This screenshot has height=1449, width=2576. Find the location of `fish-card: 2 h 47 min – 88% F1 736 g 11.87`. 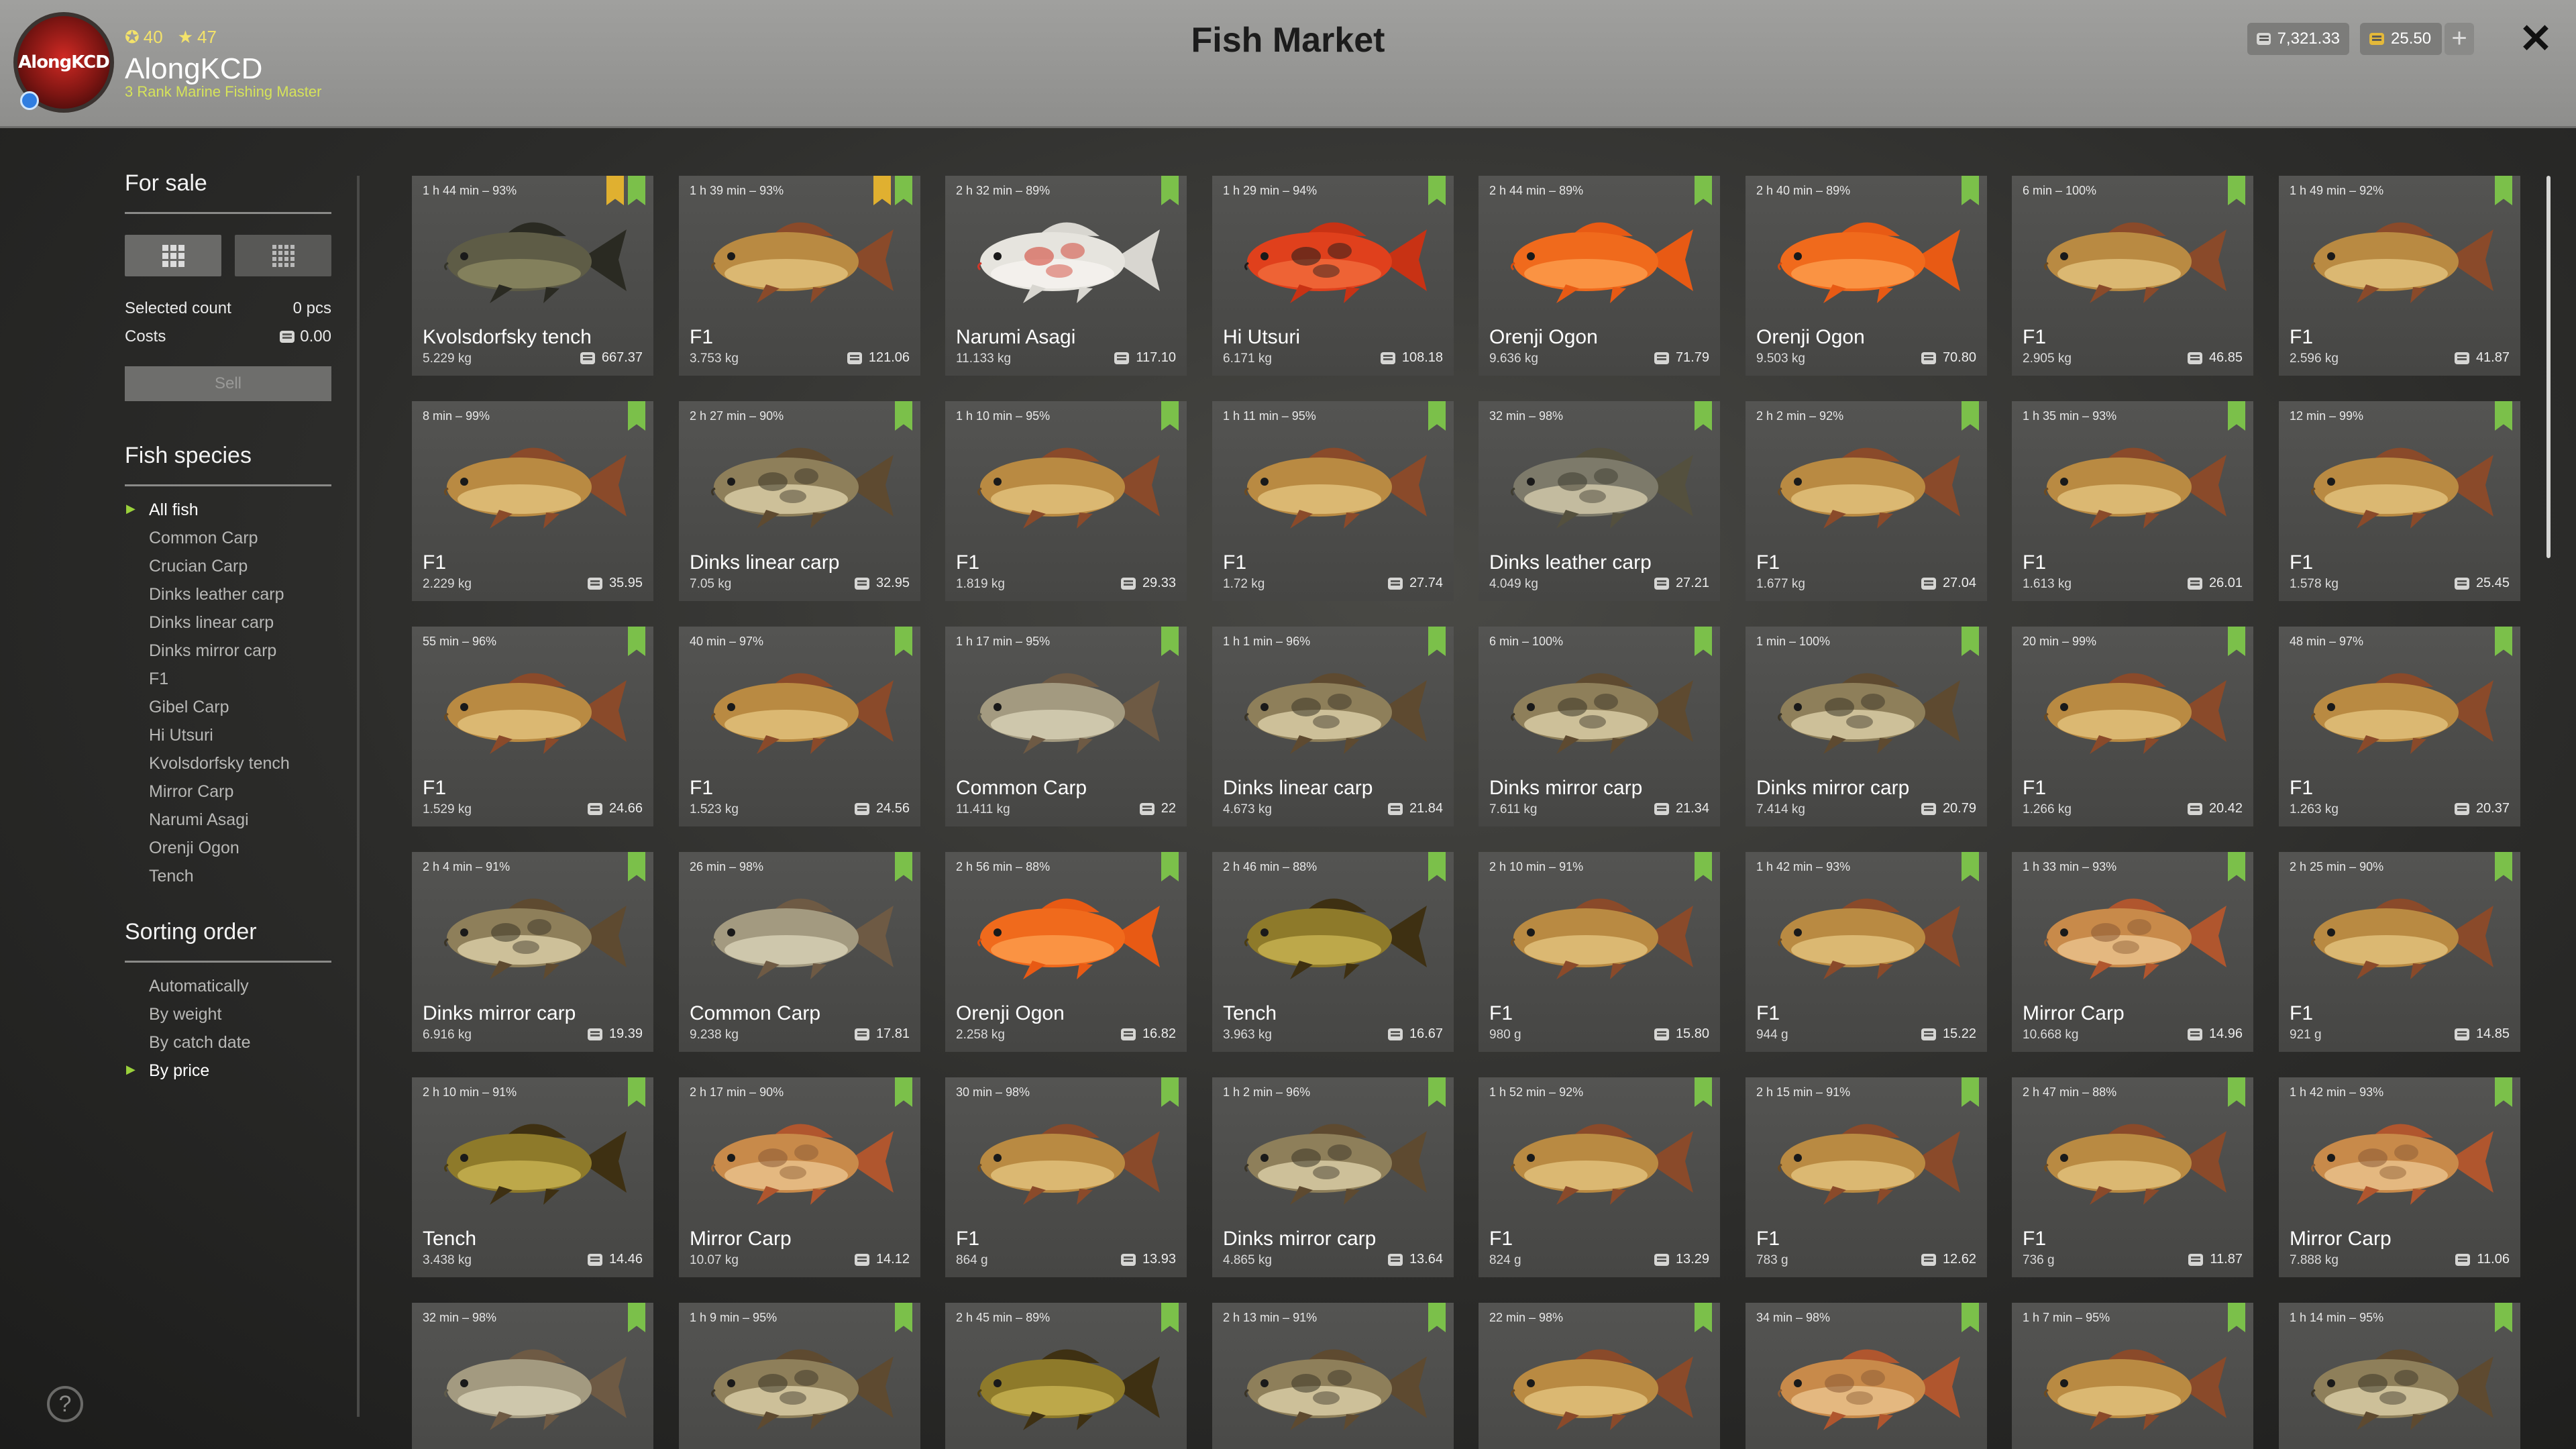

fish-card: 2 h 47 min – 88% F1 736 g 11.87 is located at coordinates (2132, 1177).